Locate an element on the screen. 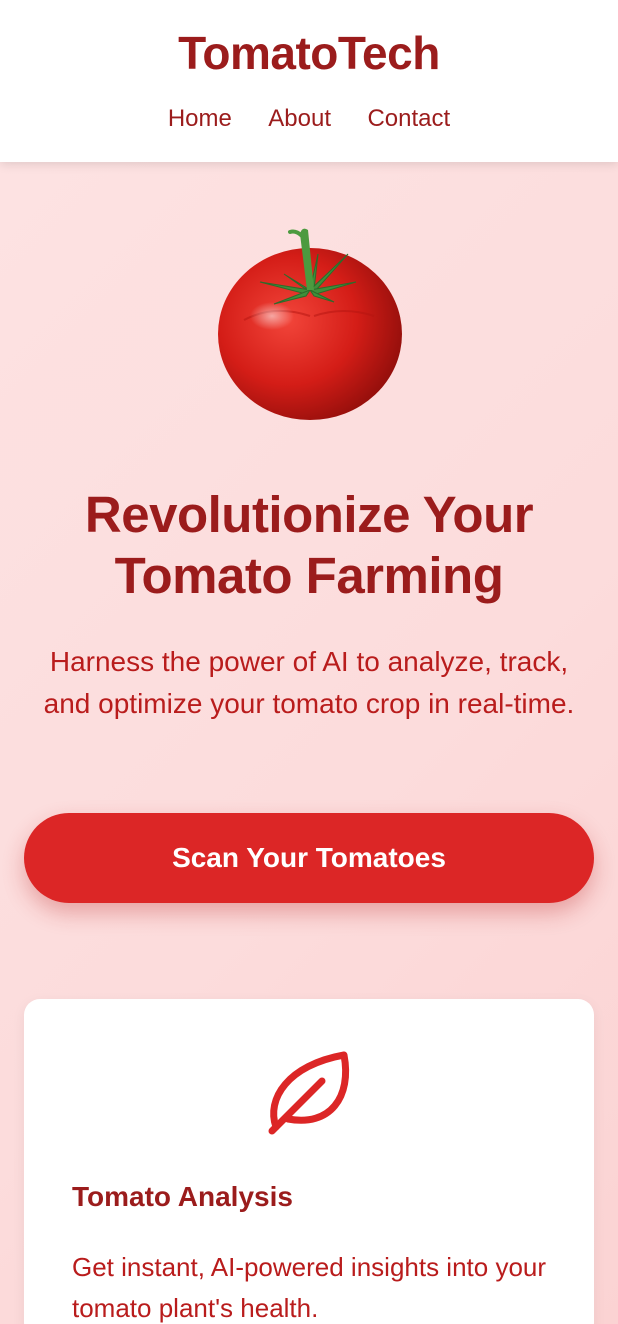 Image resolution: width=618 pixels, height=1324 pixels. nav-link-home: Home is located at coordinates (200, 119).